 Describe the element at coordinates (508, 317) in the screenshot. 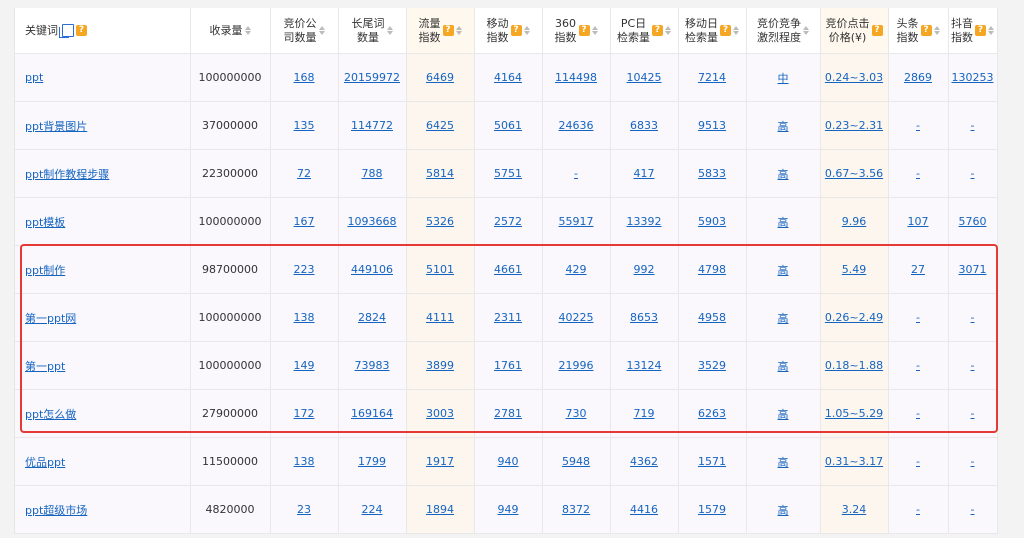

I see `cell-link-mobile: 2311` at that location.